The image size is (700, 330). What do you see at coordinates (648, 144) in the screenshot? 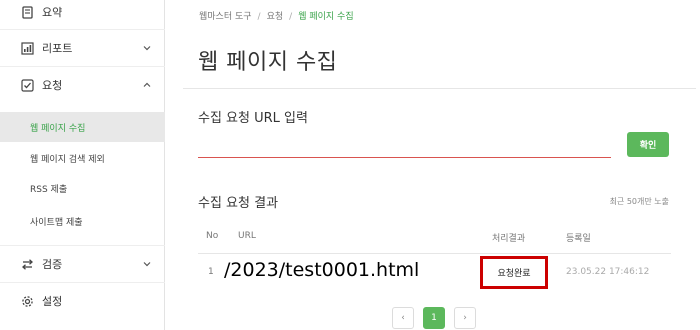
I see `confirm-button: 확인` at bounding box center [648, 144].